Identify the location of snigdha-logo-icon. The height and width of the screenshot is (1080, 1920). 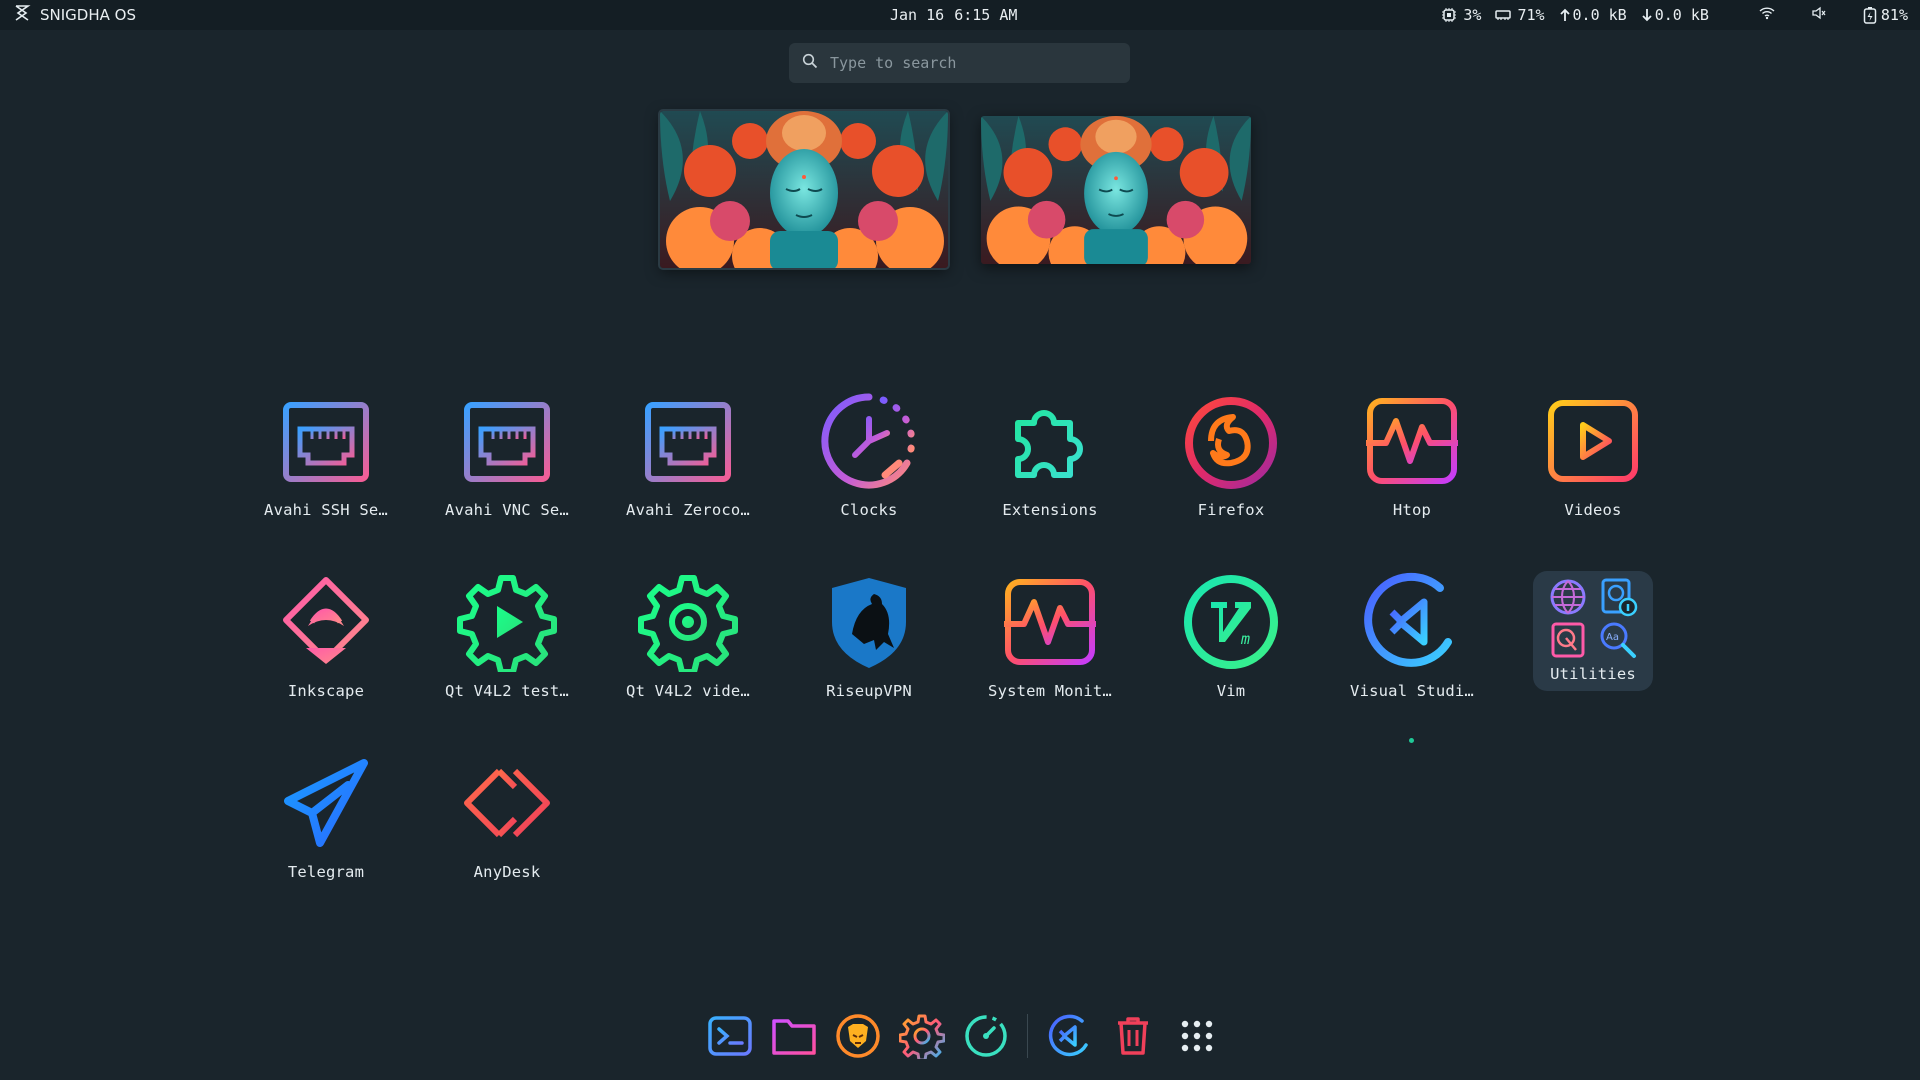
(22, 15).